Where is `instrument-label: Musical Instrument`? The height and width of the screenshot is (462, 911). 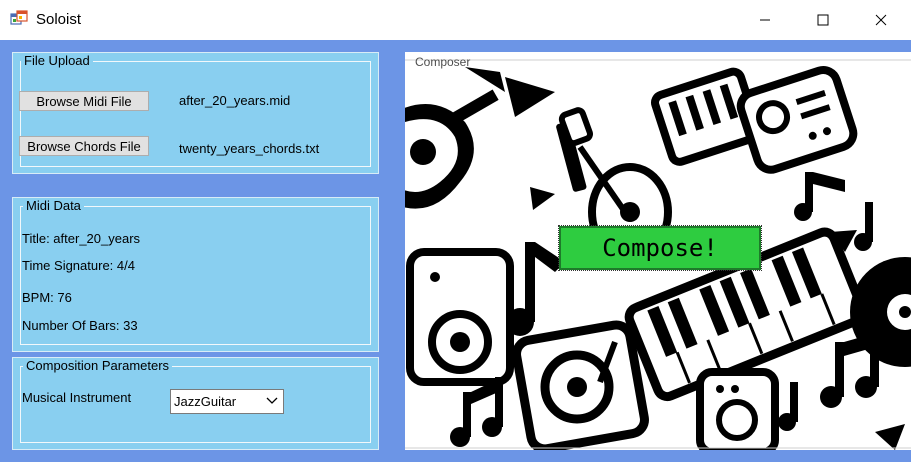 instrument-label: Musical Instrument is located at coordinates (77, 397).